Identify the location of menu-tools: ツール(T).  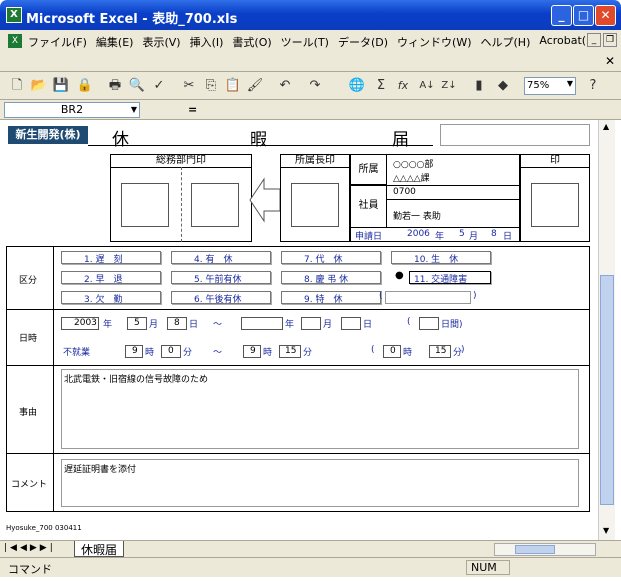
(305, 42).